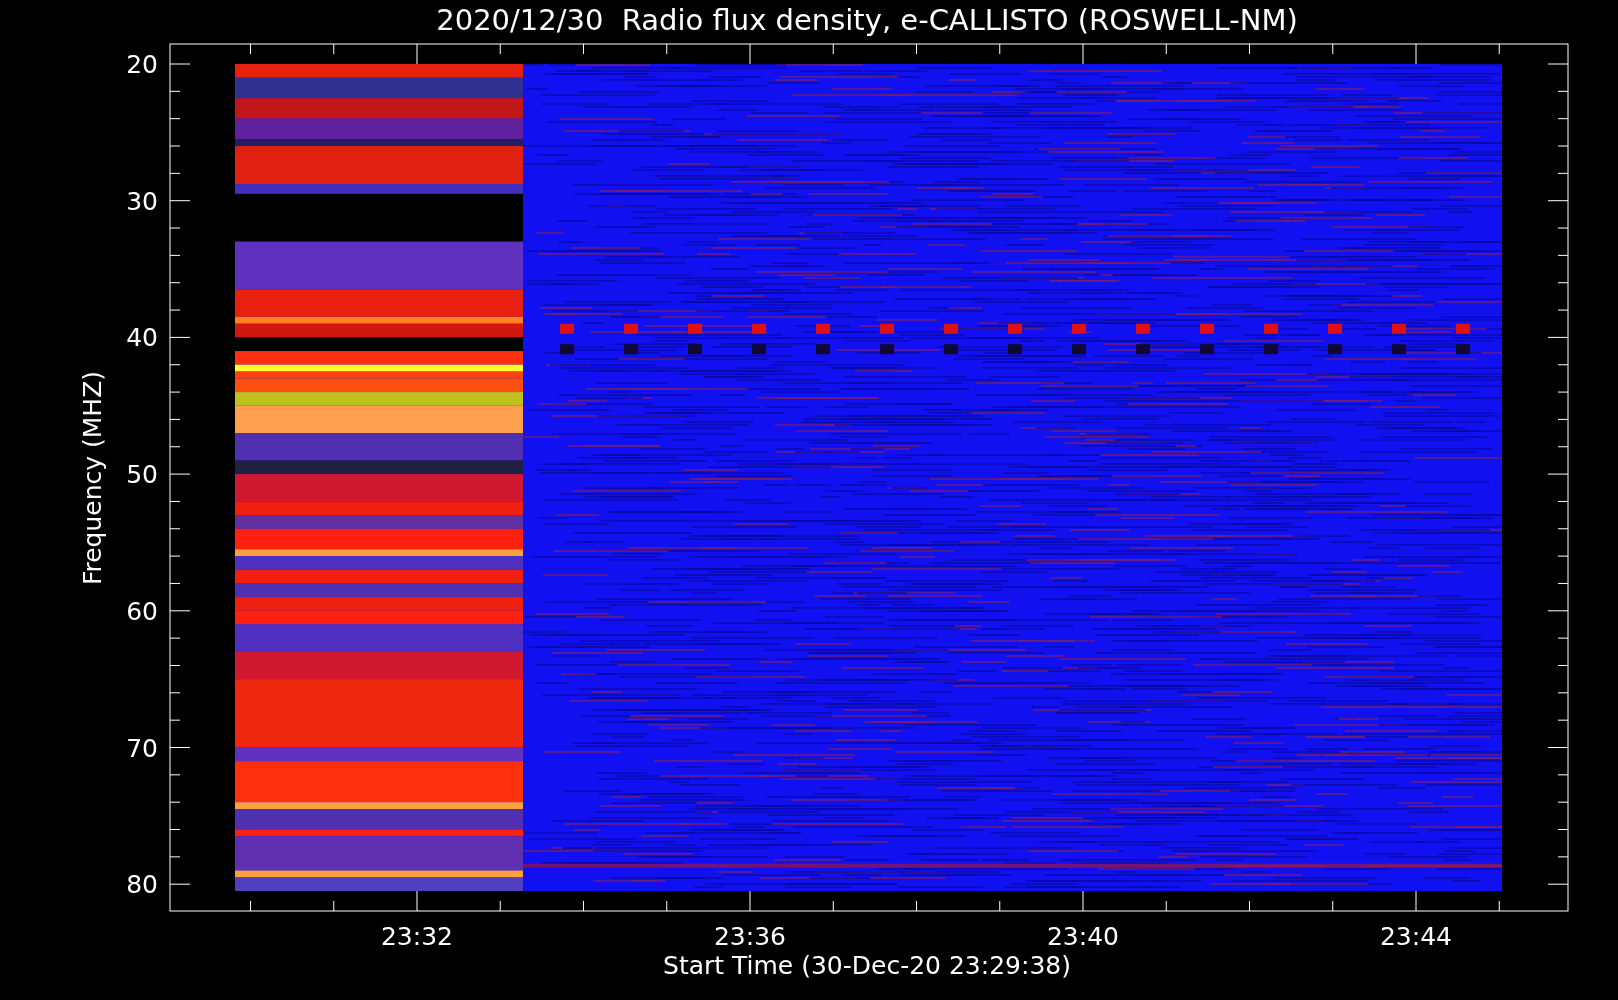 The image size is (1618, 1000). Describe the element at coordinates (142, 475) in the screenshot. I see `y-tick-label: 50` at that location.